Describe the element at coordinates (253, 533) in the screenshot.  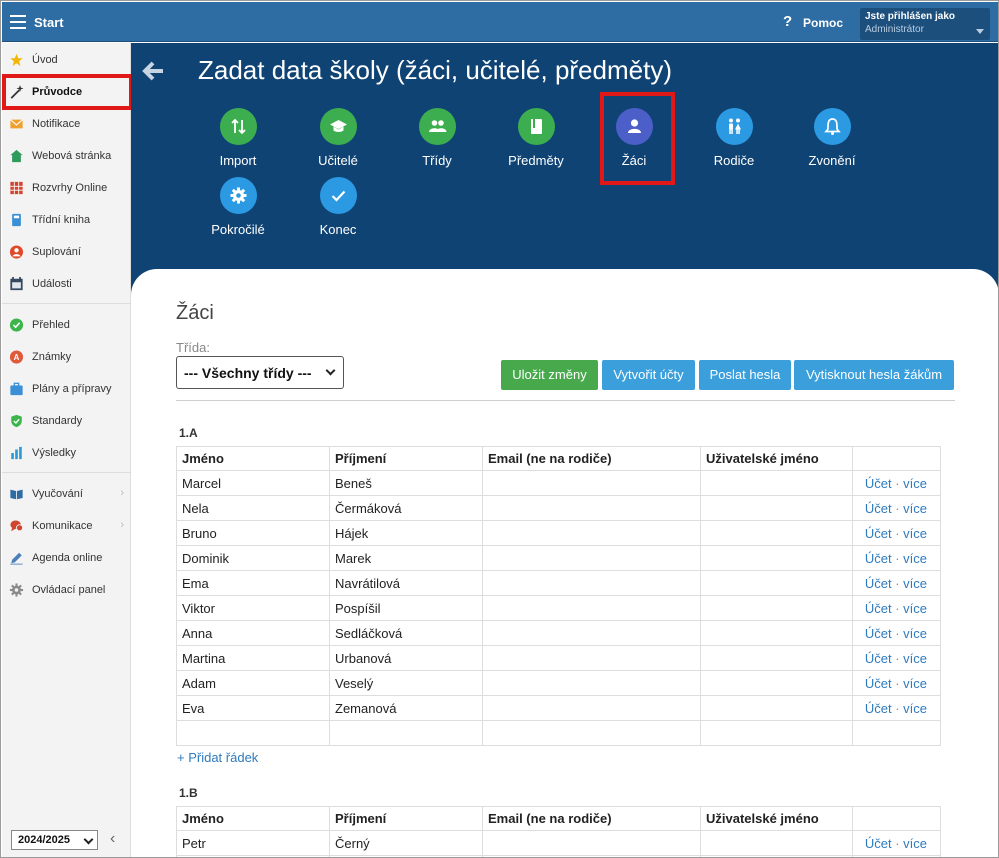
I see `first-name-cell: Bruno` at that location.